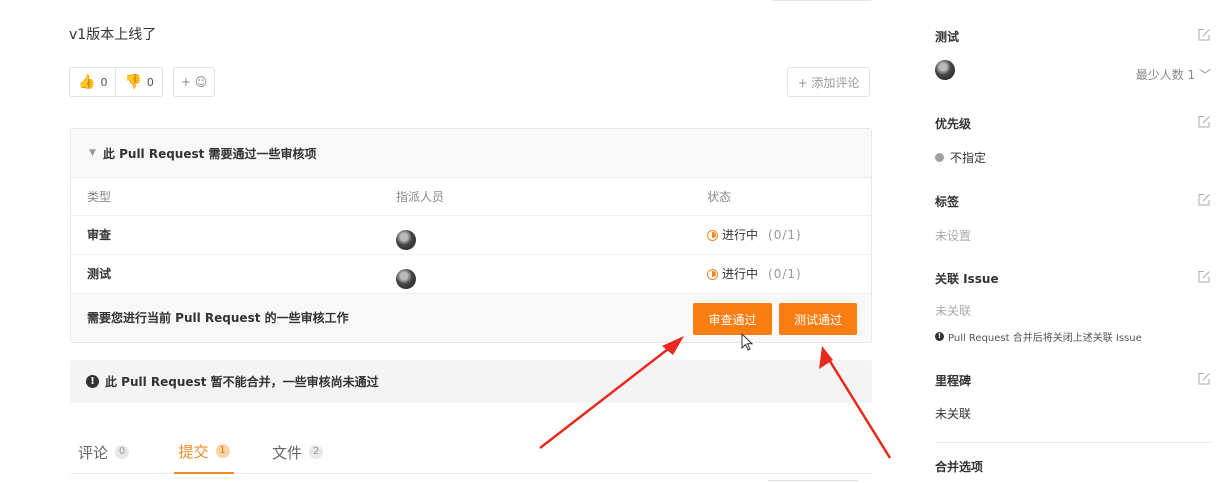  Describe the element at coordinates (947, 202) in the screenshot. I see `sidebar-title: 标签` at that location.